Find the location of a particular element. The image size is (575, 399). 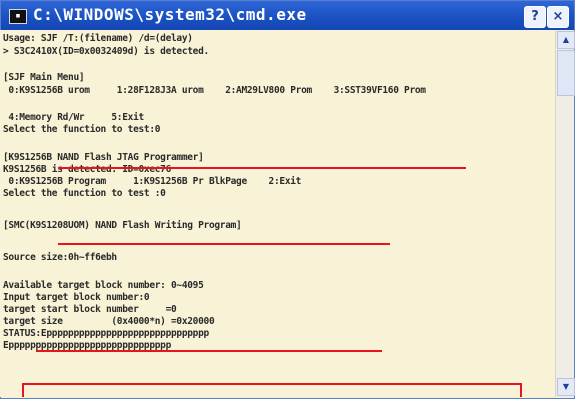

console-icon: ▪ is located at coordinates (18, 16).